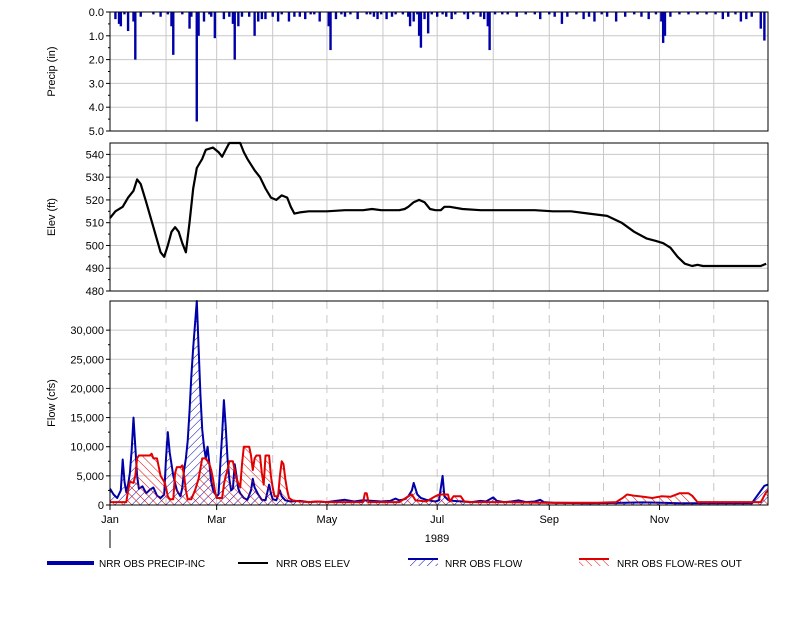 The image size is (800, 627). What do you see at coordinates (52, 71) in the screenshot?
I see `y-axis-label: Precip (in)` at bounding box center [52, 71].